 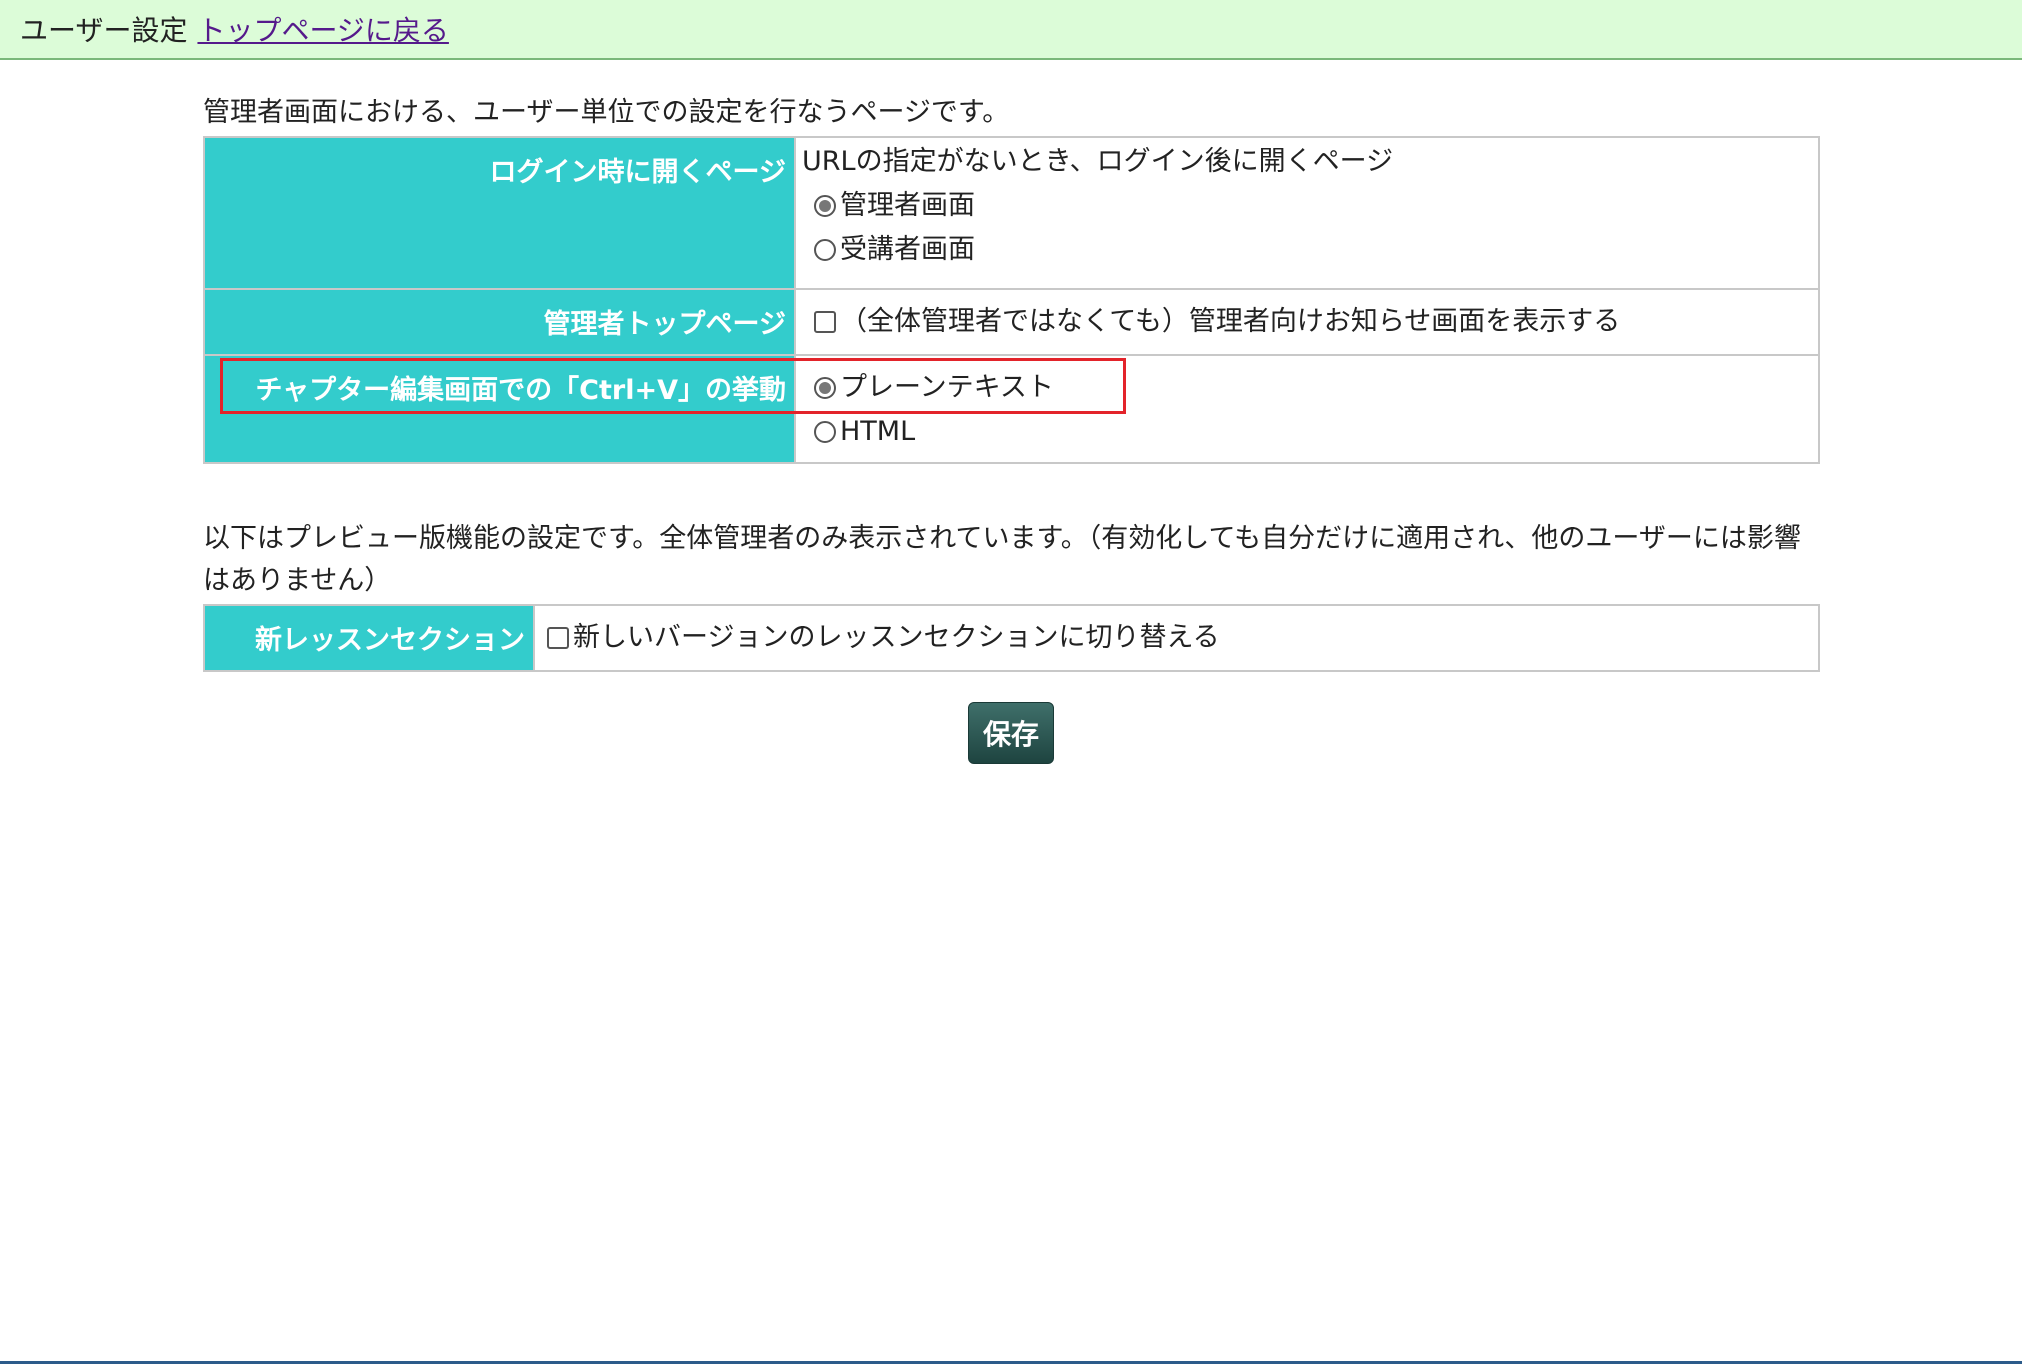 What do you see at coordinates (907, 249) in the screenshot?
I see `radio-student-screen-label: 受講者画面` at bounding box center [907, 249].